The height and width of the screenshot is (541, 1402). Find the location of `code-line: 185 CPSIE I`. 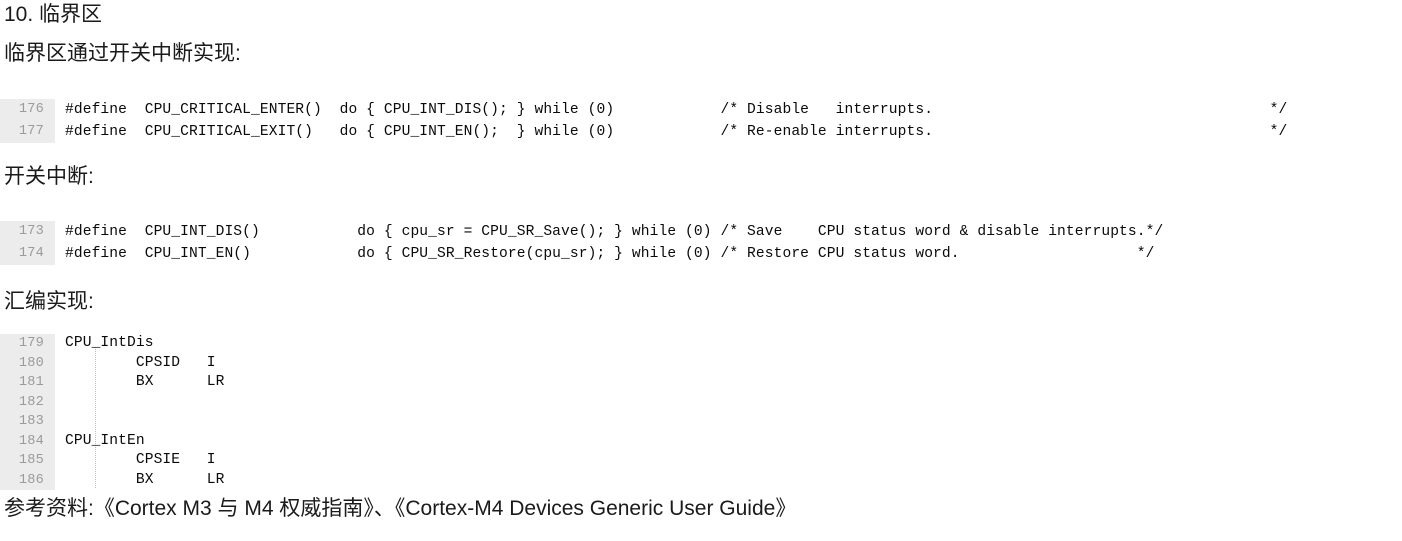

code-line: 185 CPSIE I is located at coordinates (701, 461).